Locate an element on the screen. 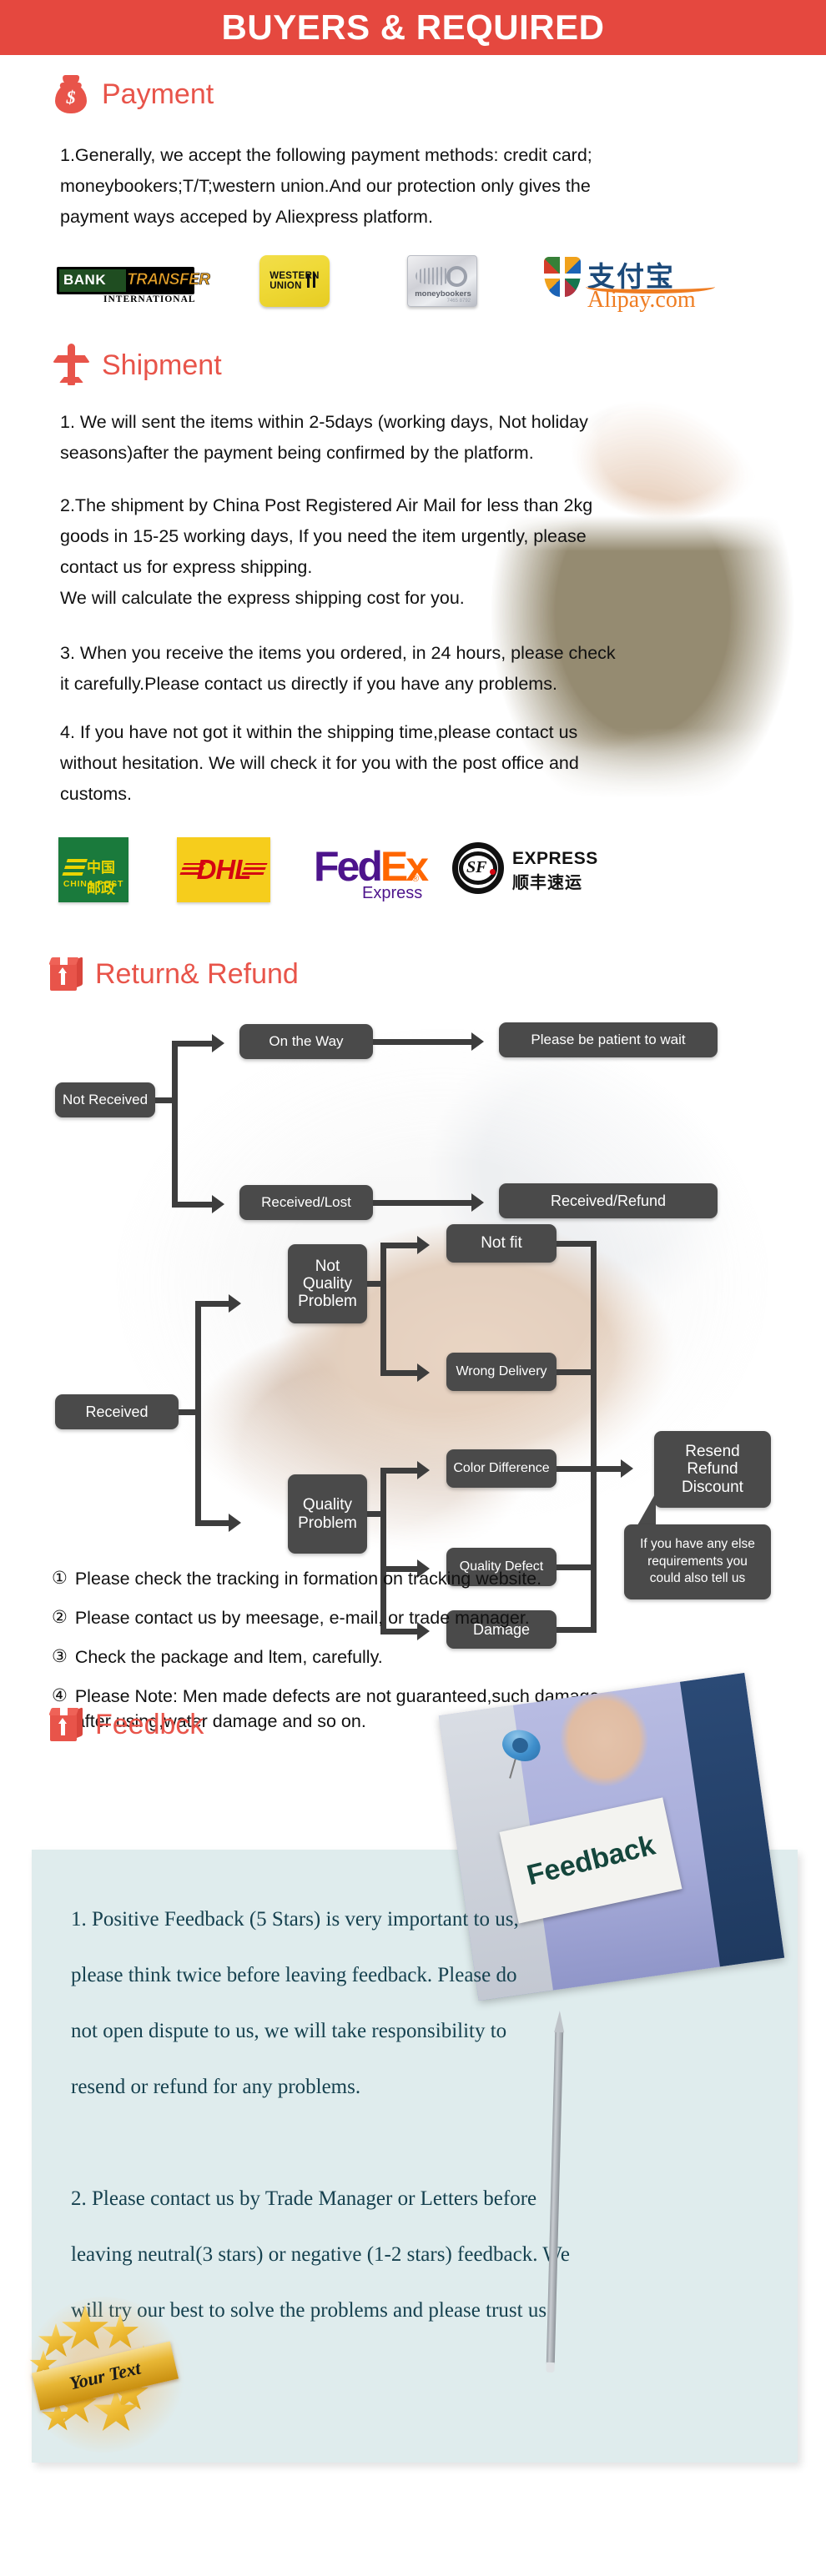  page-banner: BUYERS & REQUIRED is located at coordinates (413, 27).